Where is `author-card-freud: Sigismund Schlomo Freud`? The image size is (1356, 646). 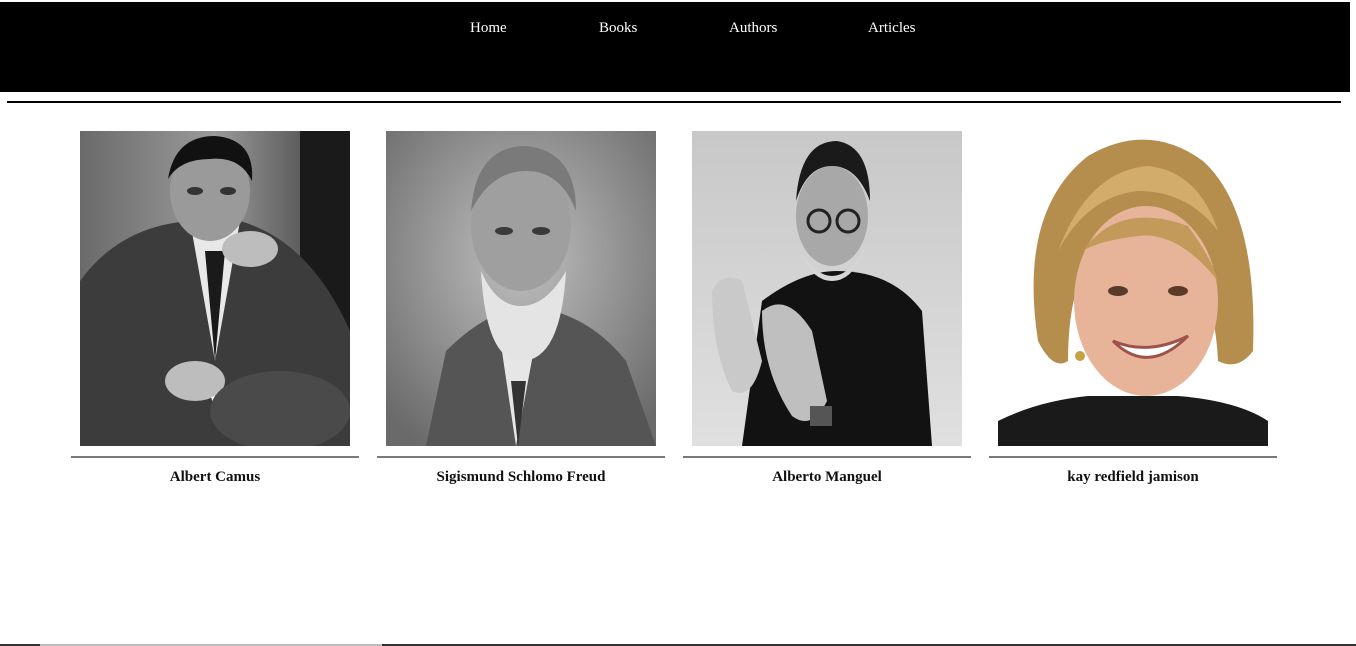
author-card-freud: Sigismund Schlomo Freud is located at coordinates (521, 311).